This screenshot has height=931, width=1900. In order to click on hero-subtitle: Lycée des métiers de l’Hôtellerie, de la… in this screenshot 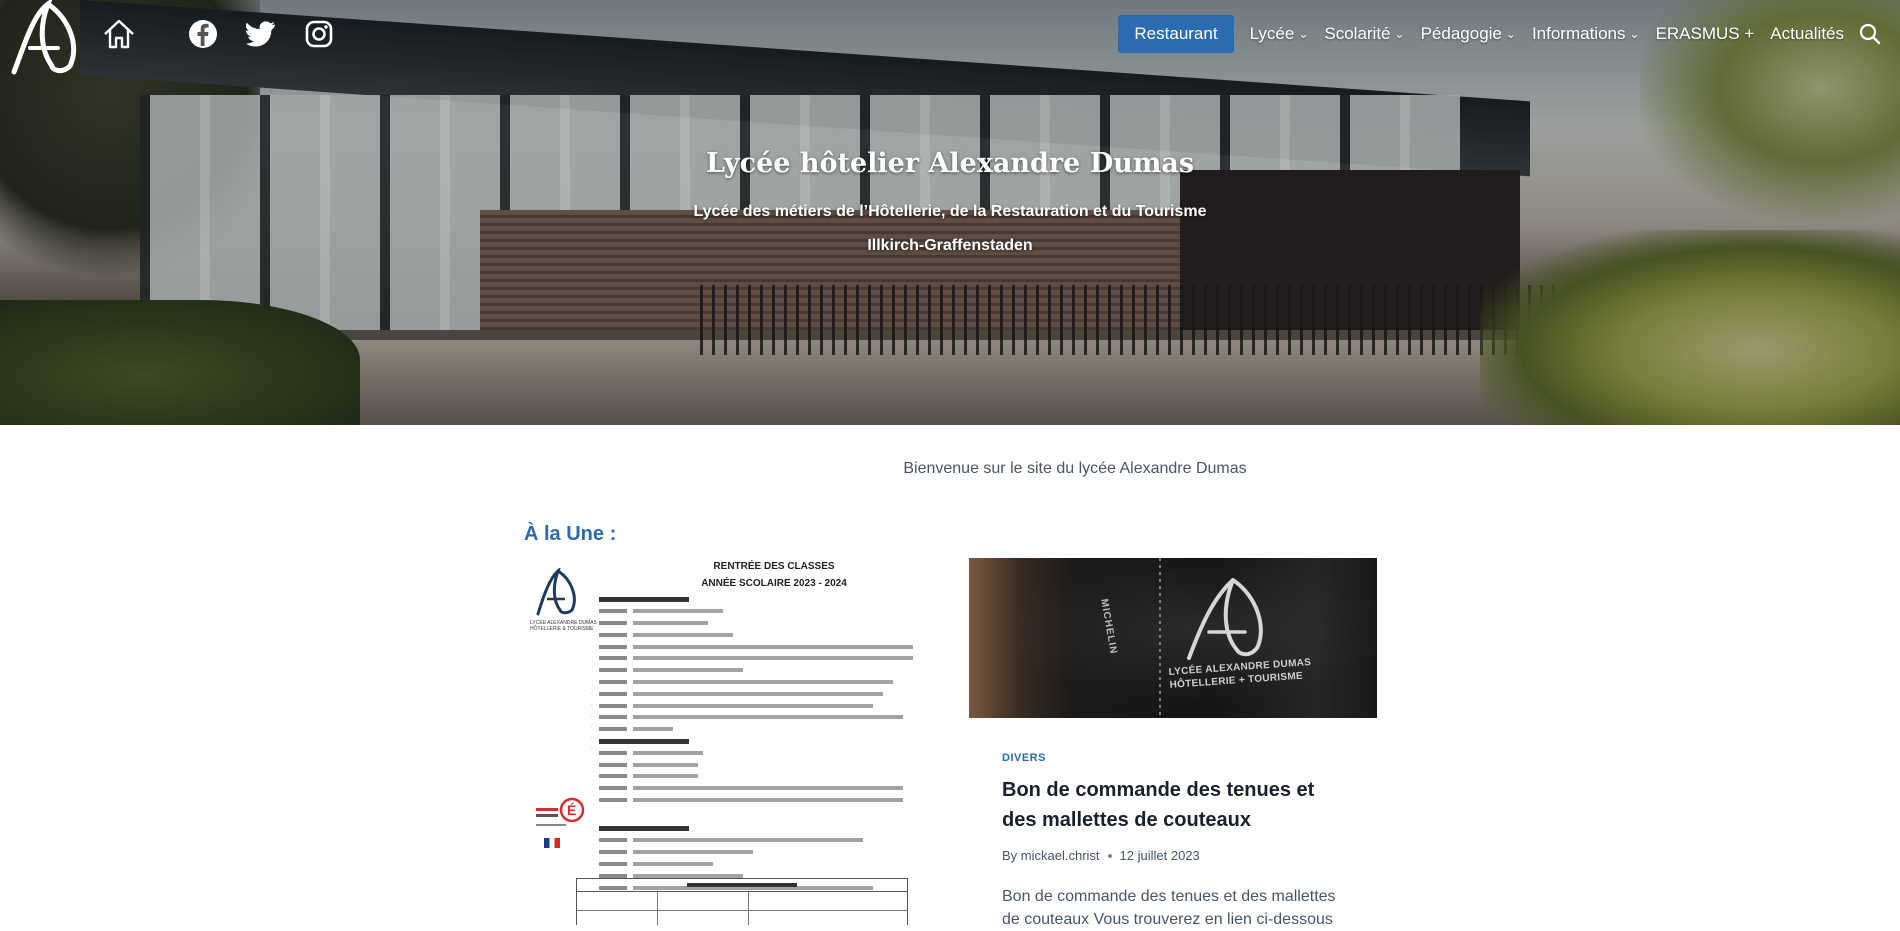, I will do `click(950, 211)`.